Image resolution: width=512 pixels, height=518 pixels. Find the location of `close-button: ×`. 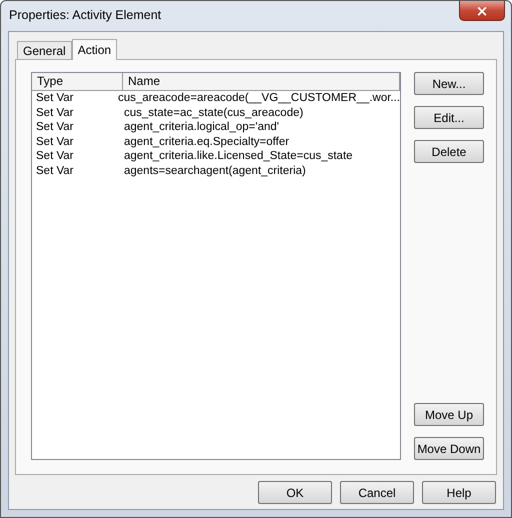

close-button: × is located at coordinates (482, 11).